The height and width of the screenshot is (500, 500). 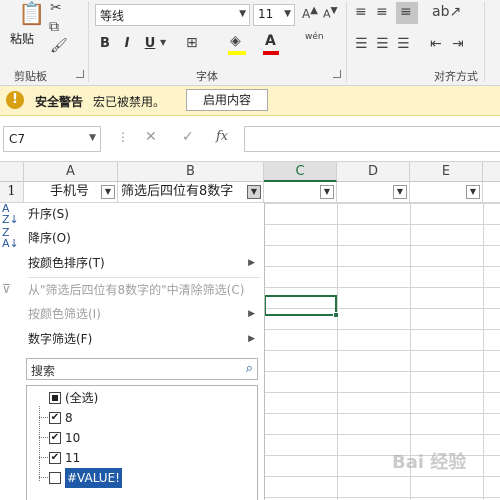 I want to click on watermark: Bai 经验, so click(x=429, y=462).